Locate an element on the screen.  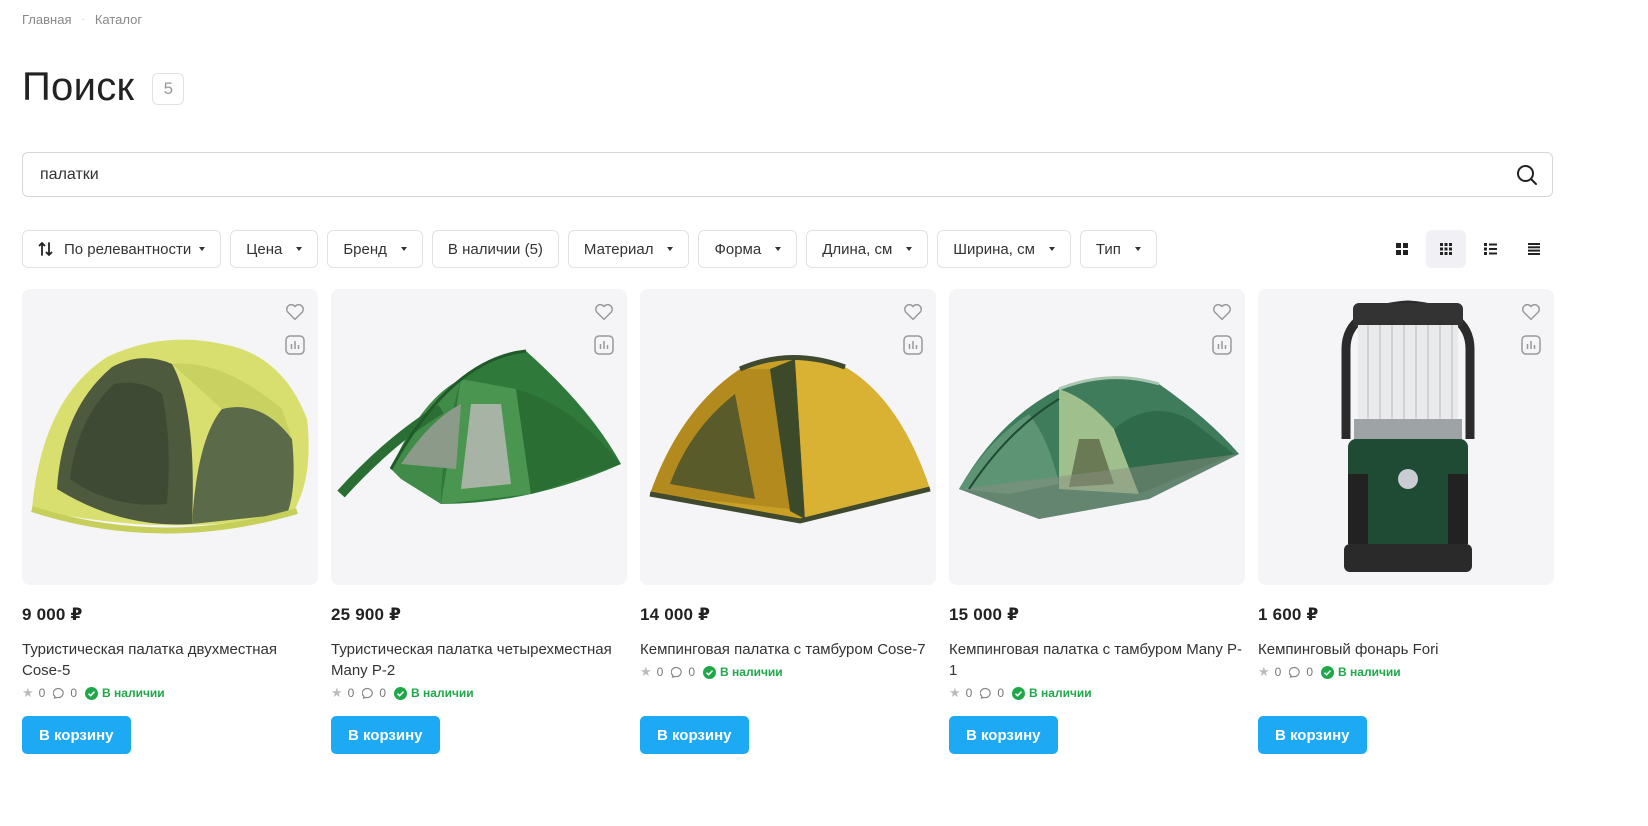
filter-price: Цена is located at coordinates (274, 249).